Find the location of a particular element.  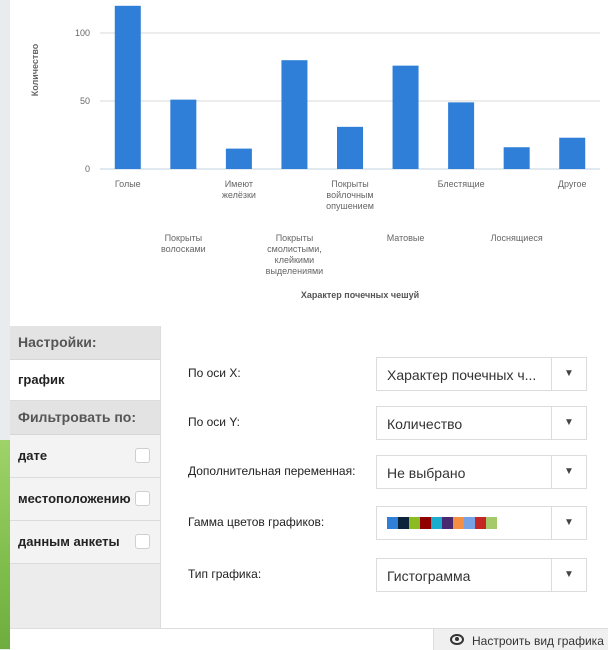

filter-label-date: дате is located at coordinates (33, 455).